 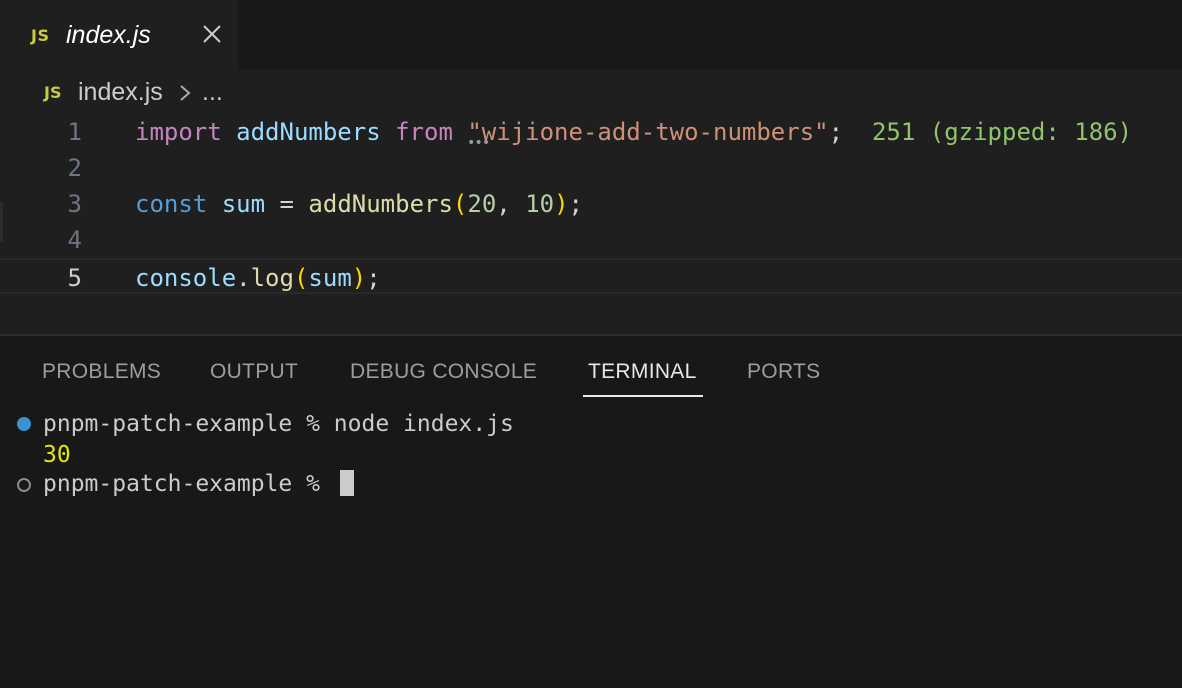 What do you see at coordinates (24, 485) in the screenshot?
I see `empty-dot-icon` at bounding box center [24, 485].